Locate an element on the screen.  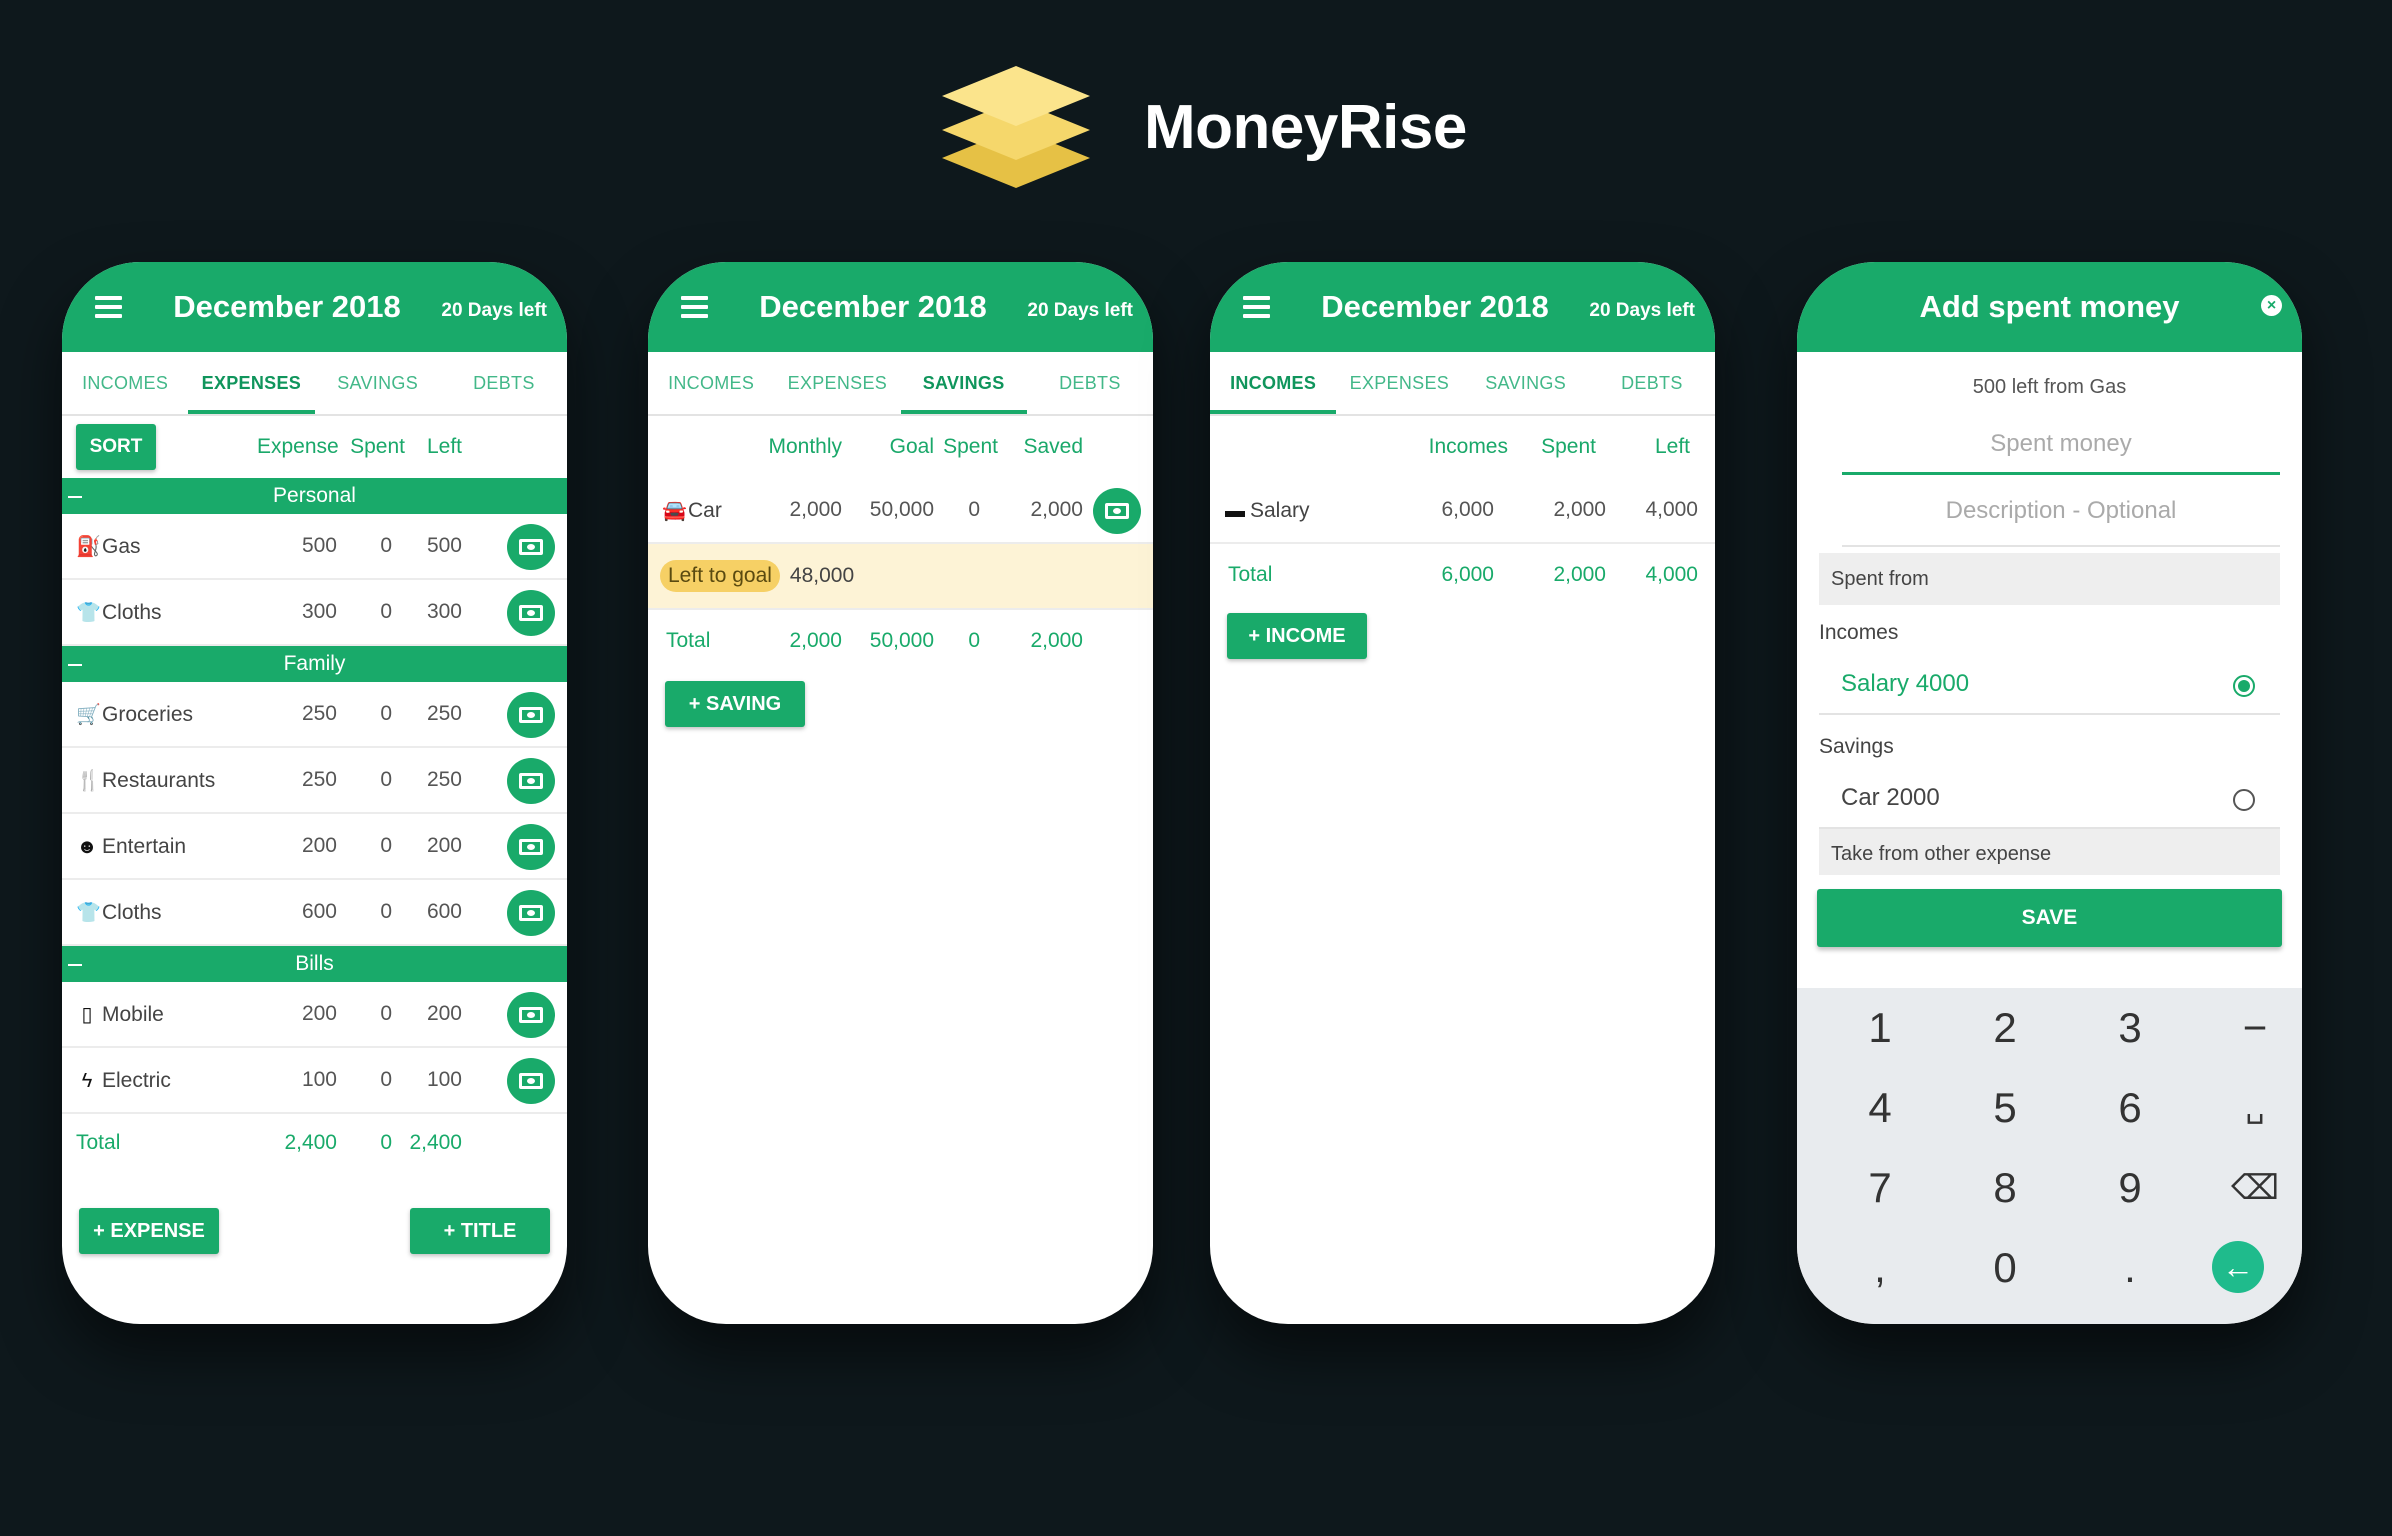
sort-button: SORT is located at coordinates (116, 447).